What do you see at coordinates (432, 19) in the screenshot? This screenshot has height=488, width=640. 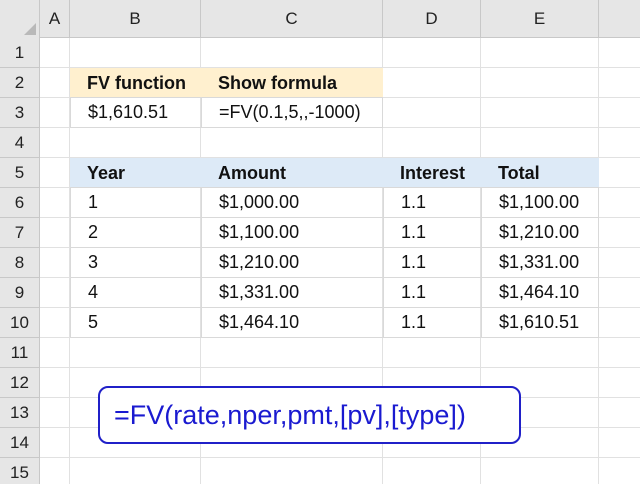 I see `column-header-d: D` at bounding box center [432, 19].